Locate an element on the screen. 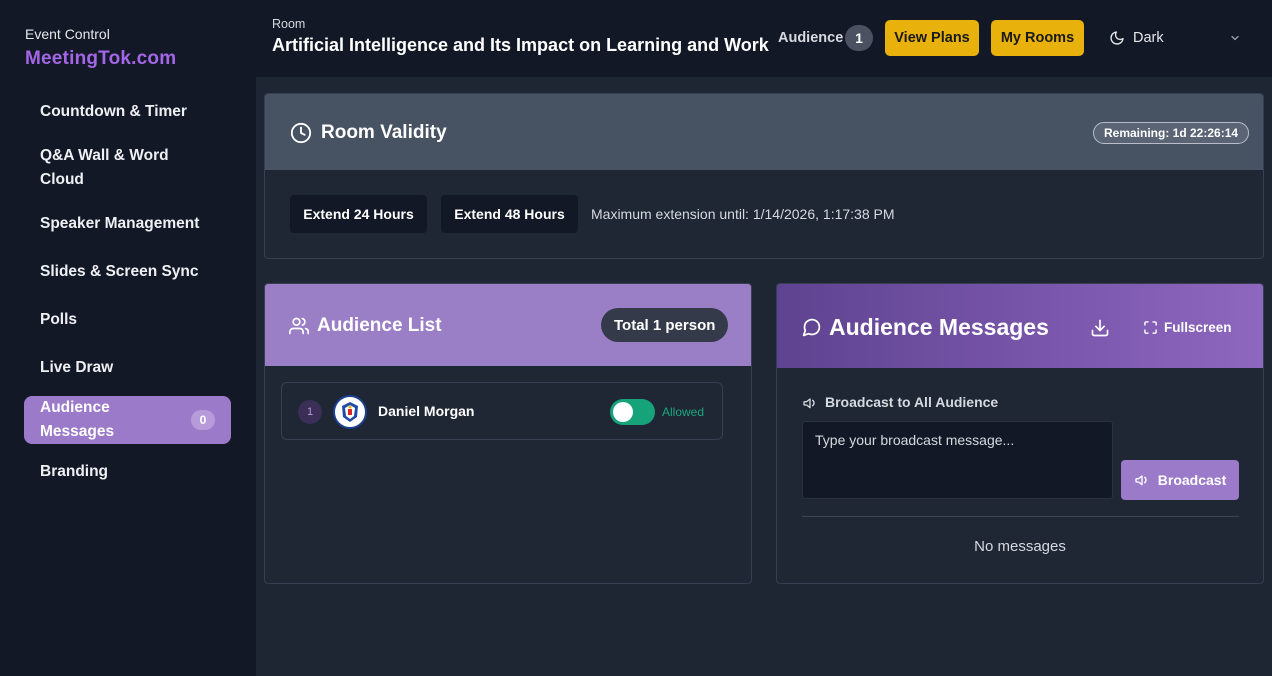  sidebar-item-live-draw: Live Draw is located at coordinates (127, 368).